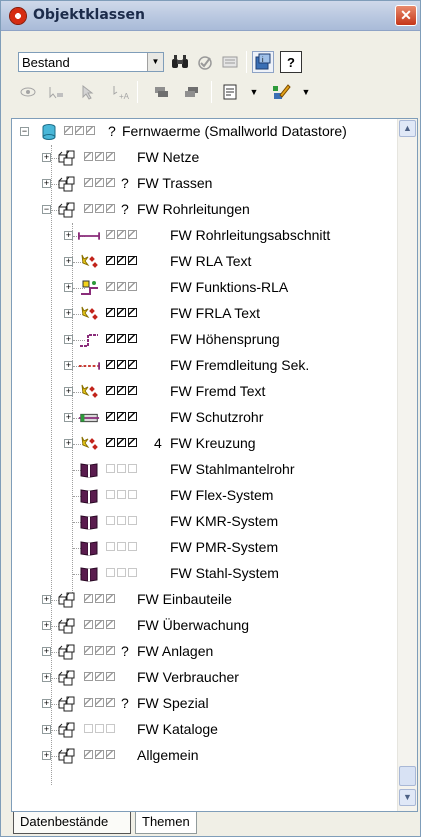 The width and height of the screenshot is (421, 837). What do you see at coordinates (306, 92) in the screenshot?
I see `style-dropdown: ▼` at bounding box center [306, 92].